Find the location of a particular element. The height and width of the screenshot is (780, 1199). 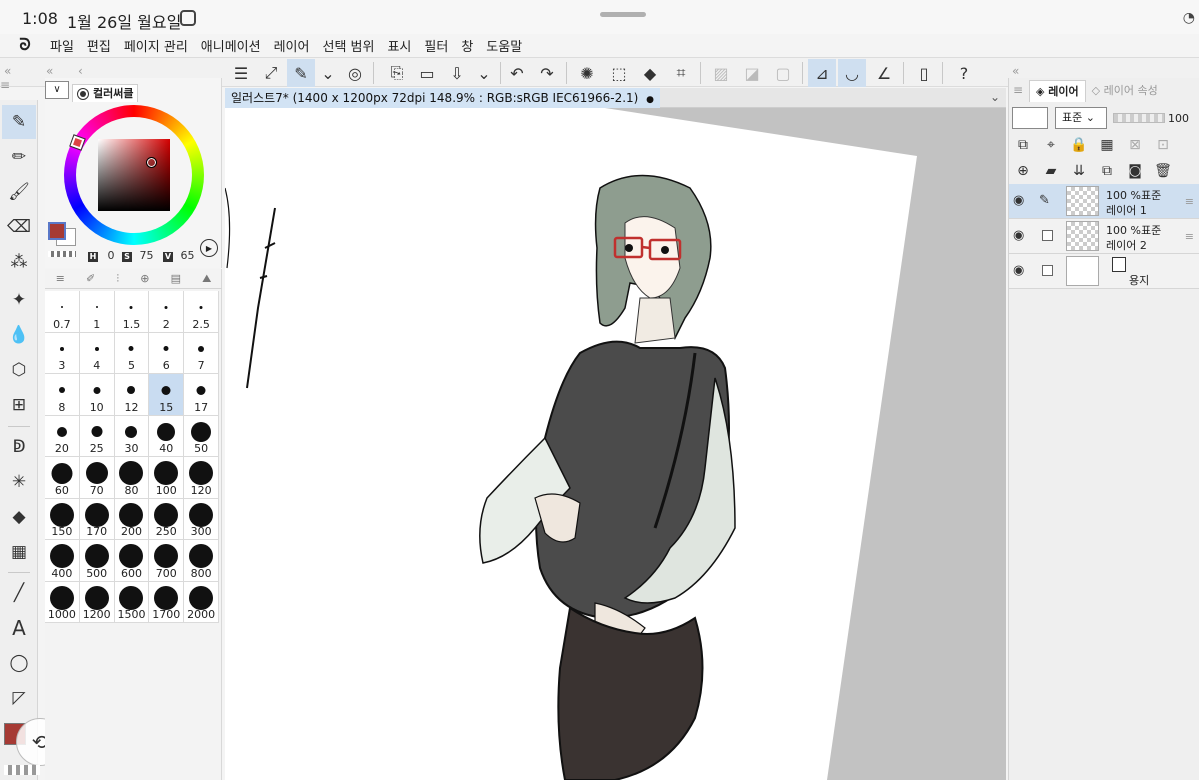

loading-icon: ✺ is located at coordinates (587, 73).